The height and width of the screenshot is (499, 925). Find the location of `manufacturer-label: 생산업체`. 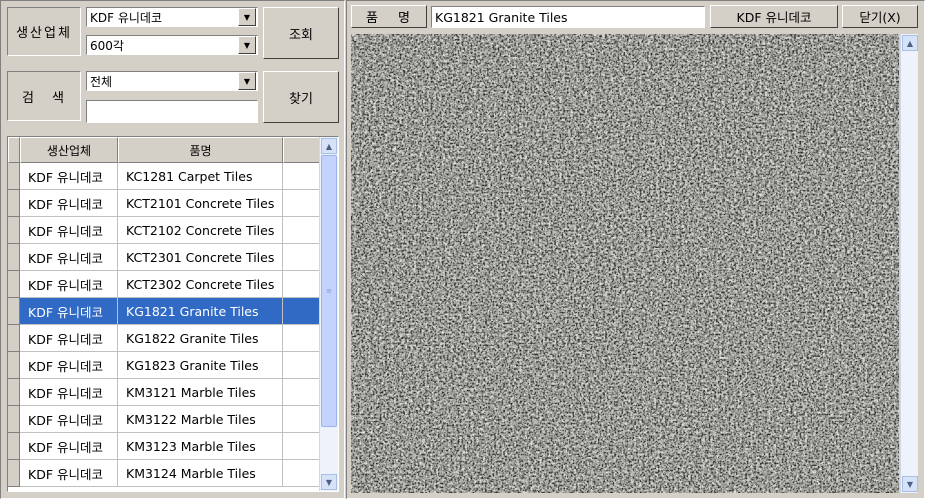

manufacturer-label: 생산업체 is located at coordinates (44, 31).